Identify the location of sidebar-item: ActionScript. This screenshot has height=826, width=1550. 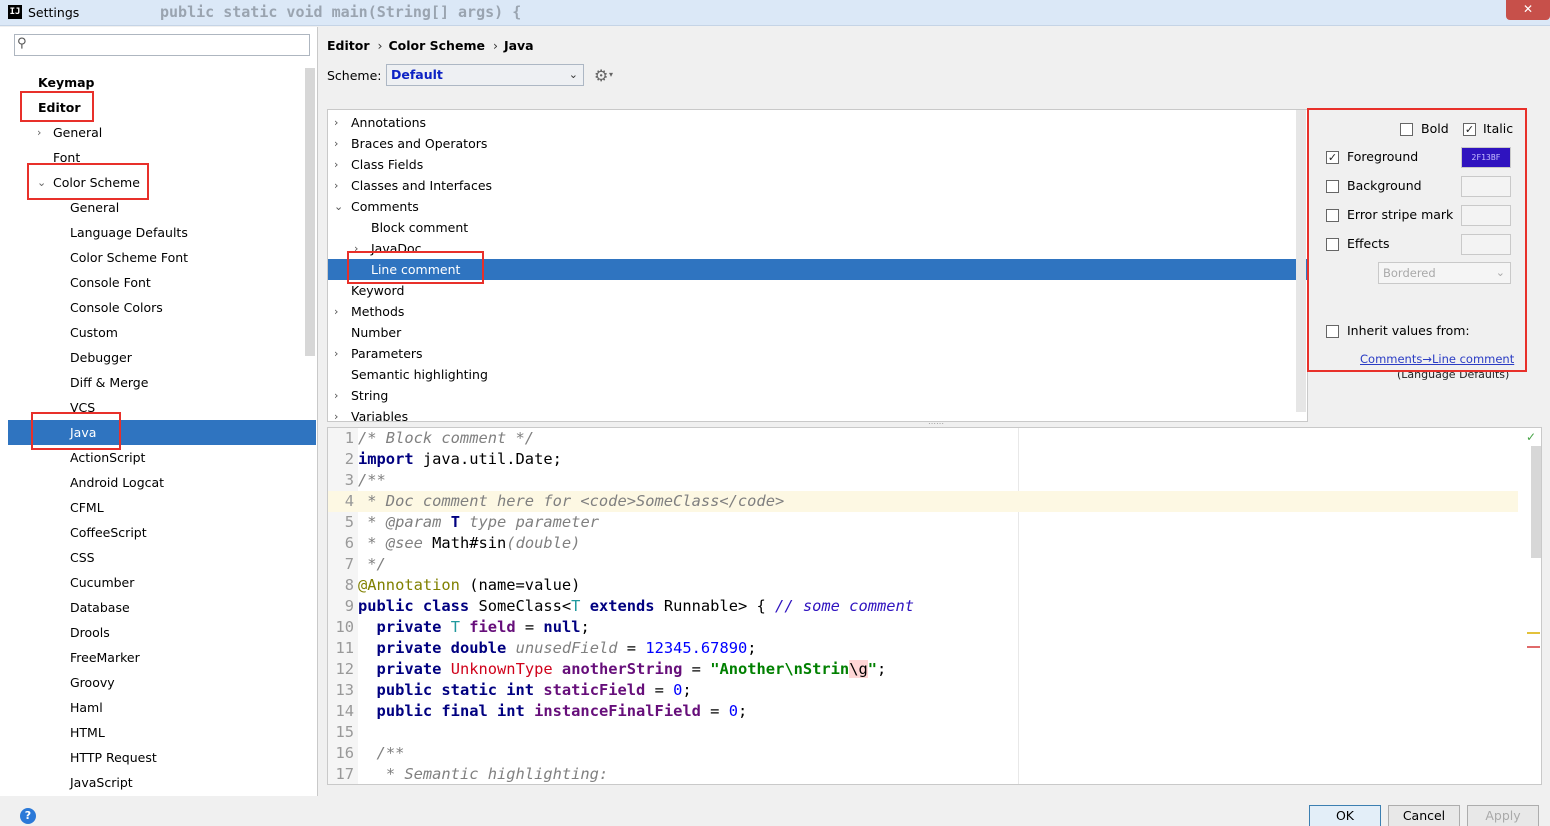
(162, 457).